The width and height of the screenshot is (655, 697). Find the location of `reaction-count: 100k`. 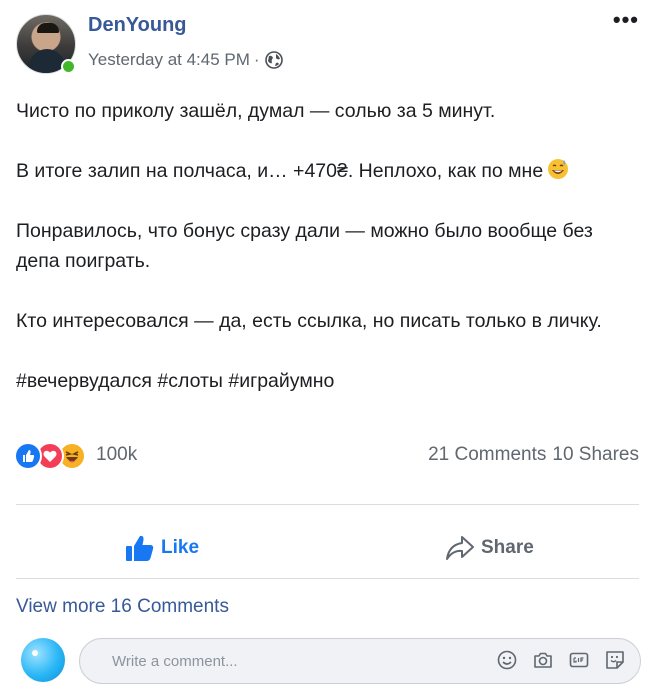

reaction-count: 100k is located at coordinates (116, 455).